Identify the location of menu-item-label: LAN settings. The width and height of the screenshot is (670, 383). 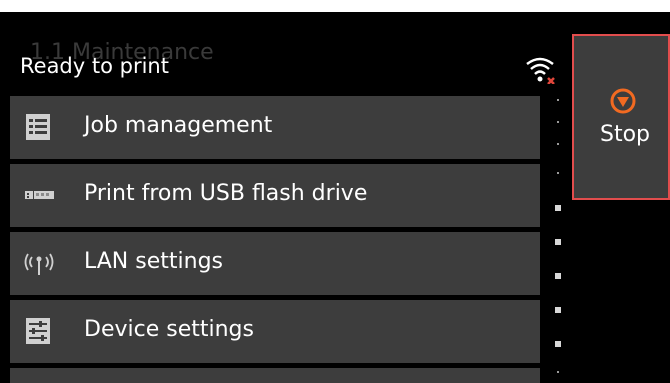
(153, 261).